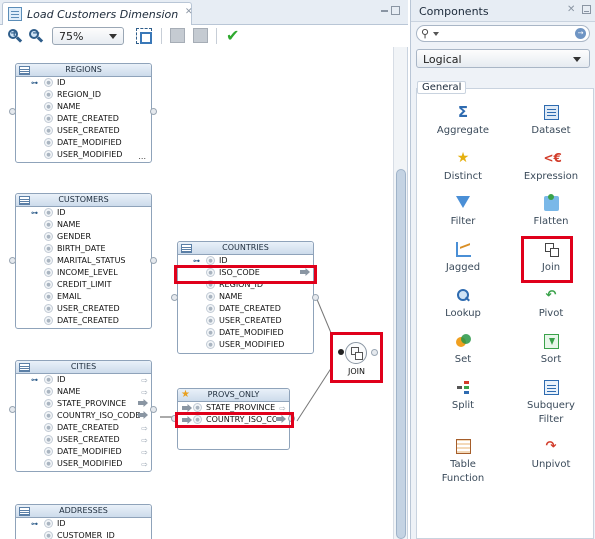 The height and width of the screenshot is (539, 595). I want to click on attribute-row: ● DATE_CREATED ⇨, so click(83, 428).